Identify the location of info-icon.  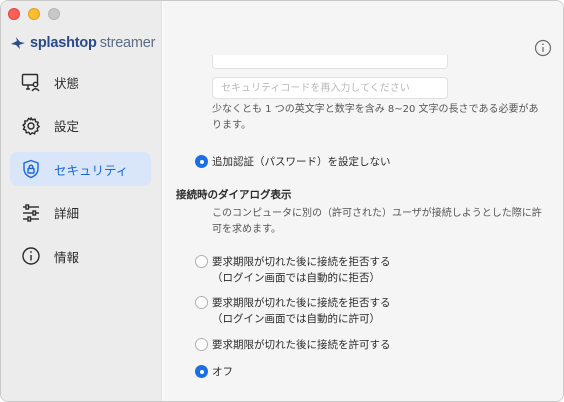
(31, 256).